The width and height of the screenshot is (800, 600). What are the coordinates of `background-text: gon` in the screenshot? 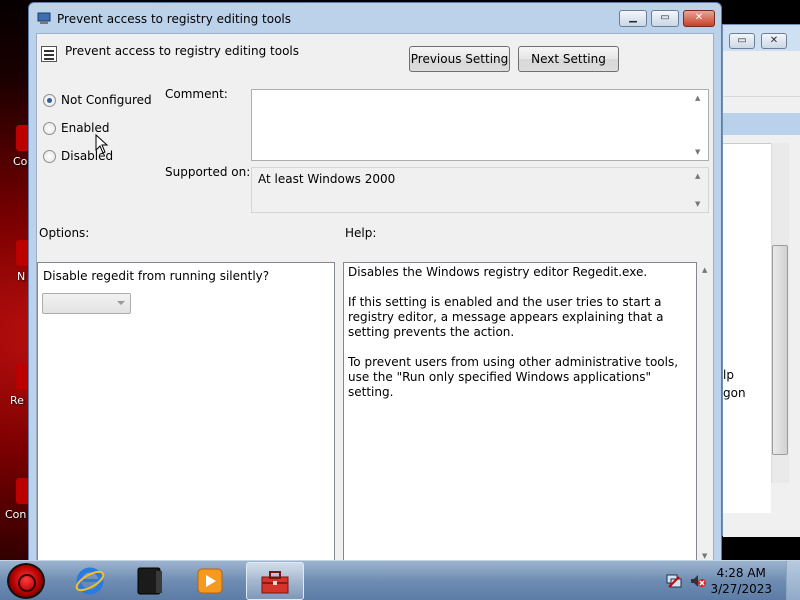 It's located at (734, 393).